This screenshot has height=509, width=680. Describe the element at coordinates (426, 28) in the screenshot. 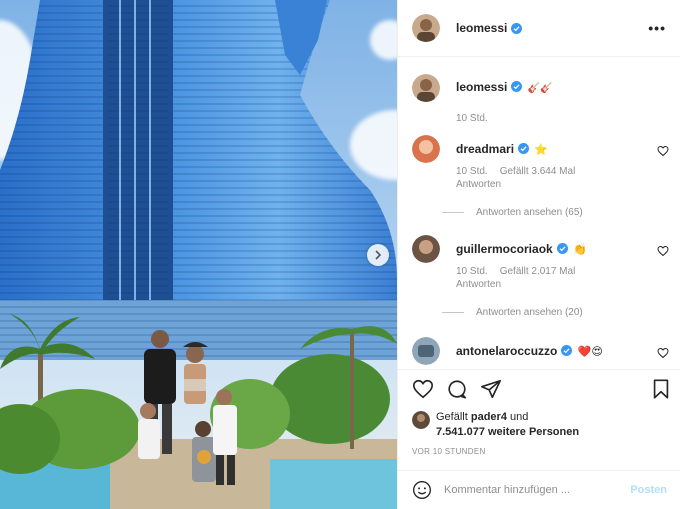

I see `author-avatar` at that location.